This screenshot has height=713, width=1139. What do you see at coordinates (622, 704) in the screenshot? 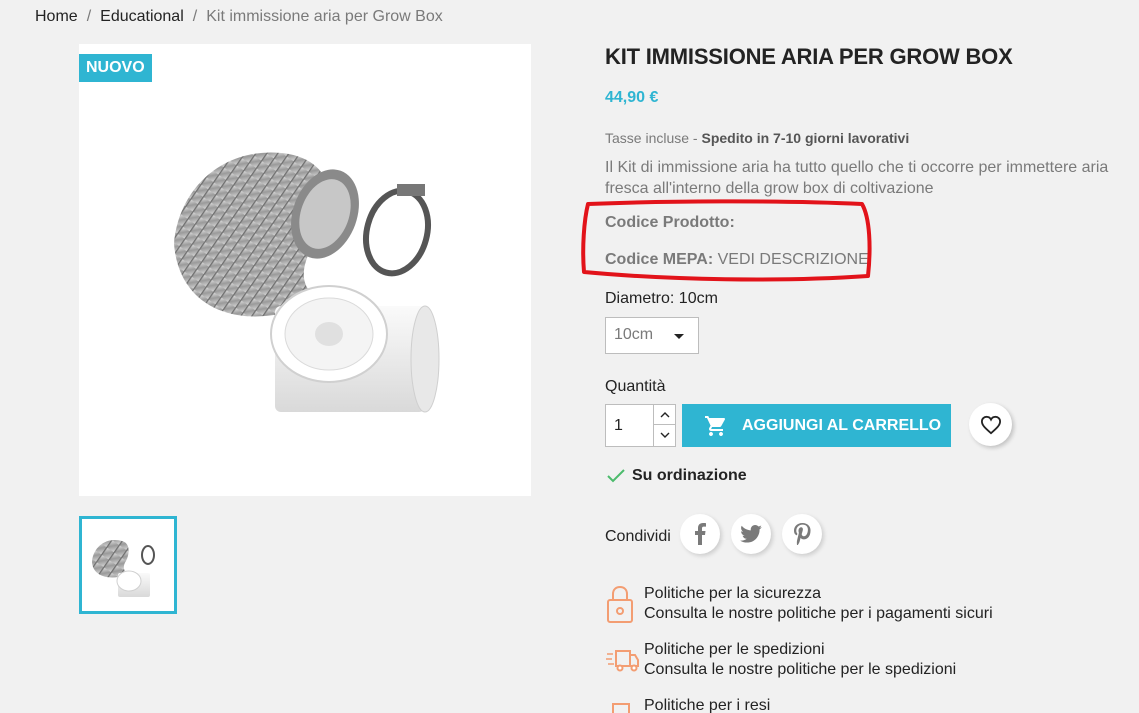
I see `return-box-icon` at bounding box center [622, 704].